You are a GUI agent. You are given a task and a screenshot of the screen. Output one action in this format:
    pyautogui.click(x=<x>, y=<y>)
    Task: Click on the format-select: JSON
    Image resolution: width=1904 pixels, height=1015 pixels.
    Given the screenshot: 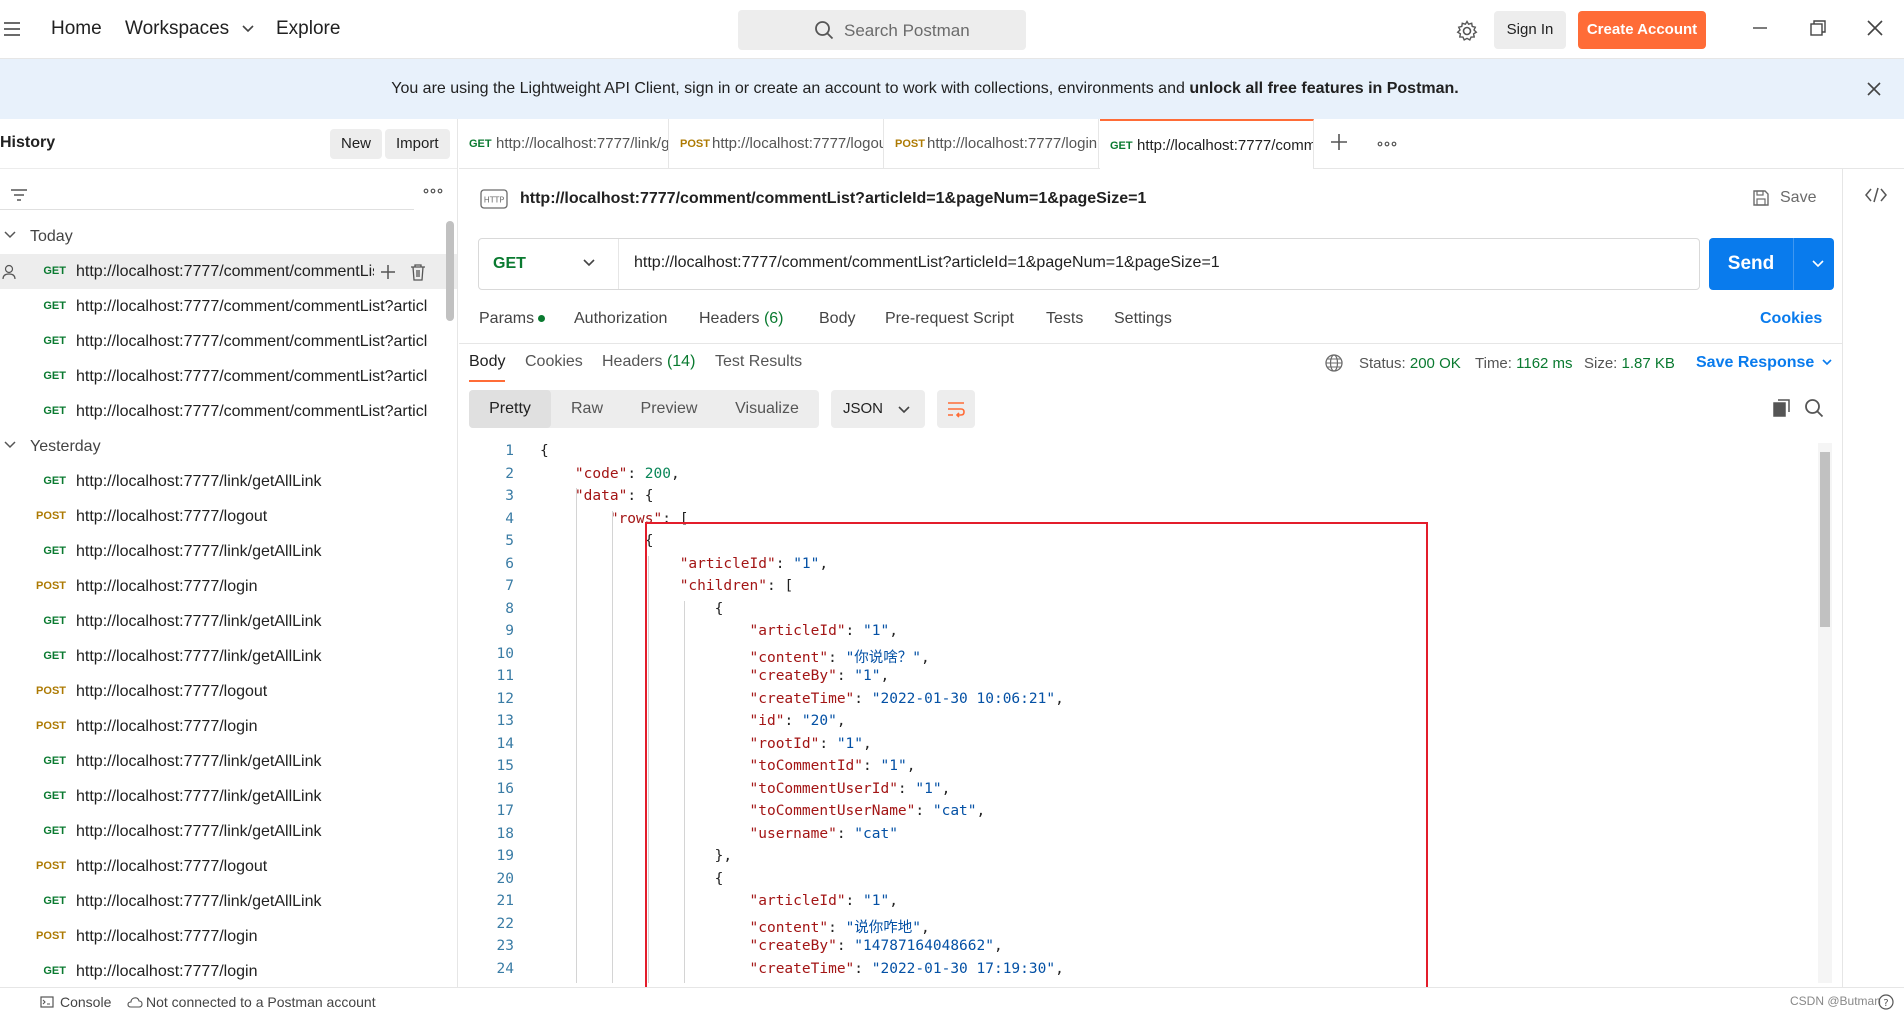 What is the action you would take?
    pyautogui.click(x=878, y=409)
    